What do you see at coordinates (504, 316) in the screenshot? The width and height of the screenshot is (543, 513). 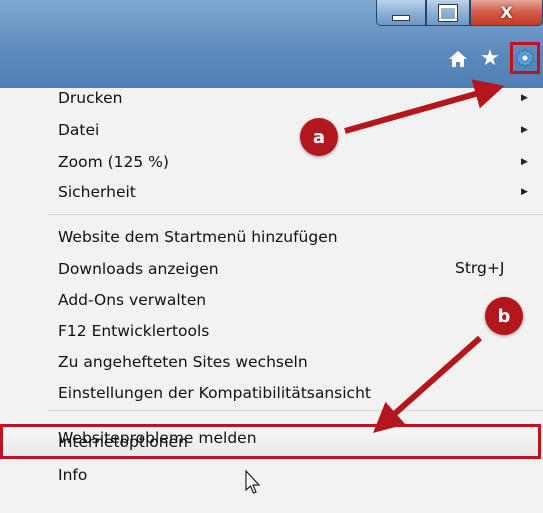 I see `callout-b-badge: b` at bounding box center [504, 316].